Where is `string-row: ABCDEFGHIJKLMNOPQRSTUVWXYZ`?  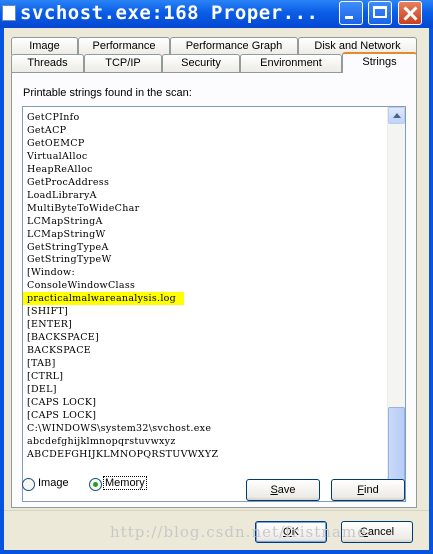 string-row: ABCDEFGHIJKLMNOPQRSTUVWXYZ is located at coordinates (122, 454).